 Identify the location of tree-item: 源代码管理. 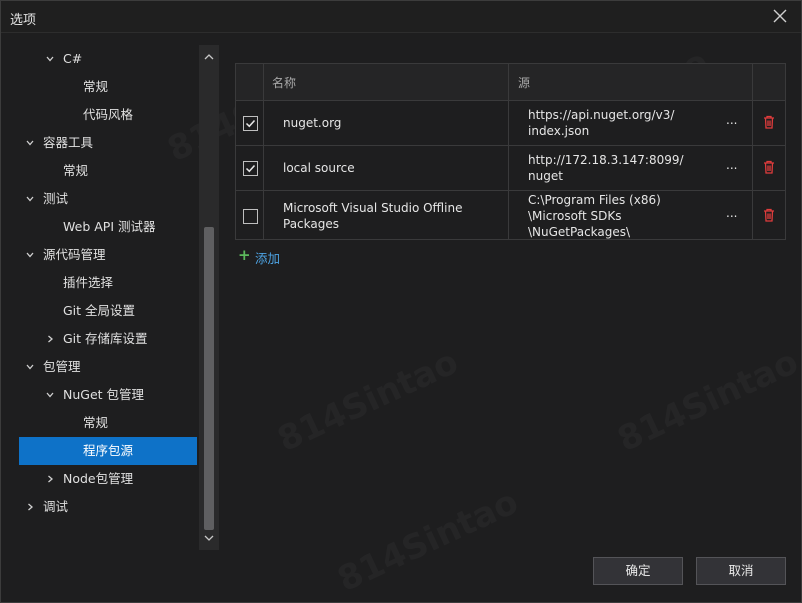
(99, 255).